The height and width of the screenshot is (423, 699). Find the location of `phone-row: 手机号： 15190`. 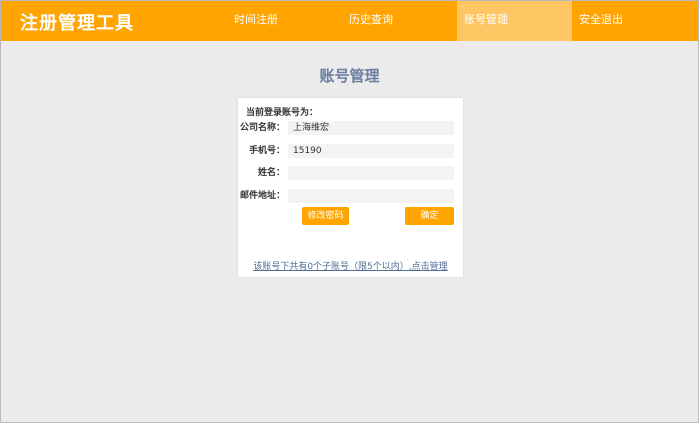

phone-row: 手机号： 15190 is located at coordinates (350, 151).